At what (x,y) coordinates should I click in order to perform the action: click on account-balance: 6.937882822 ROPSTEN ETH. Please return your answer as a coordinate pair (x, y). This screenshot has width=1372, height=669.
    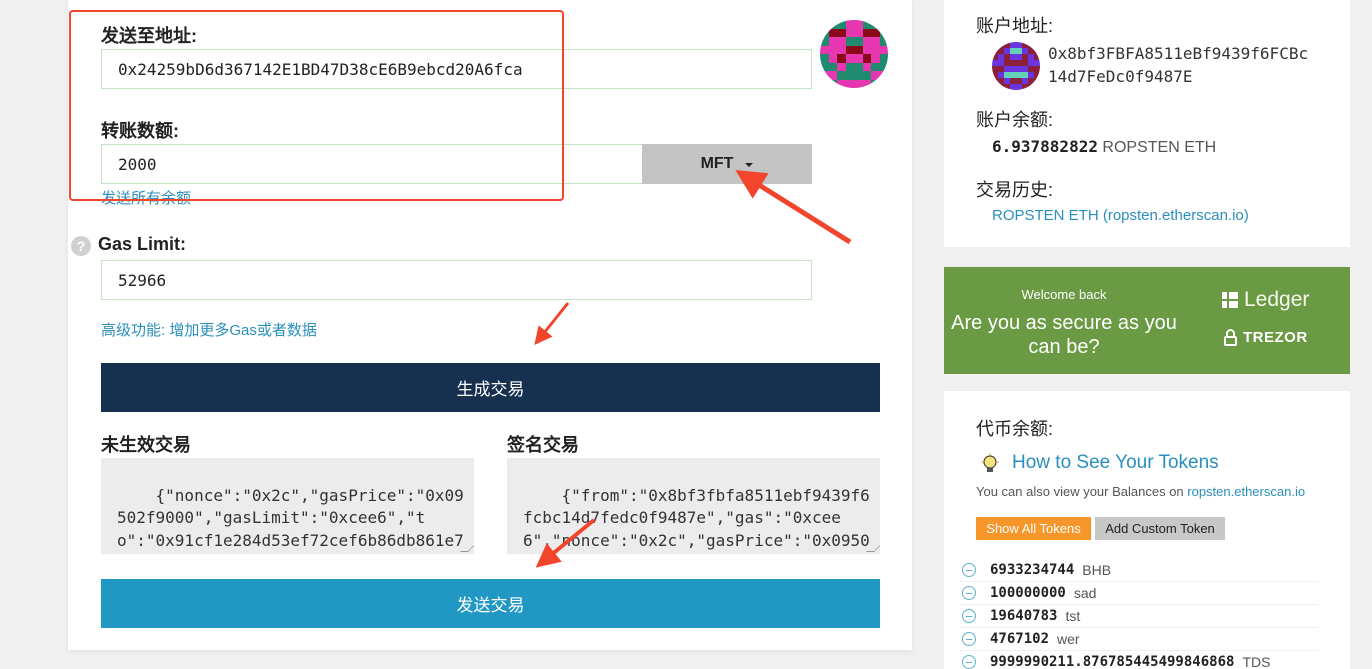
    Looking at the image, I should click on (1104, 147).